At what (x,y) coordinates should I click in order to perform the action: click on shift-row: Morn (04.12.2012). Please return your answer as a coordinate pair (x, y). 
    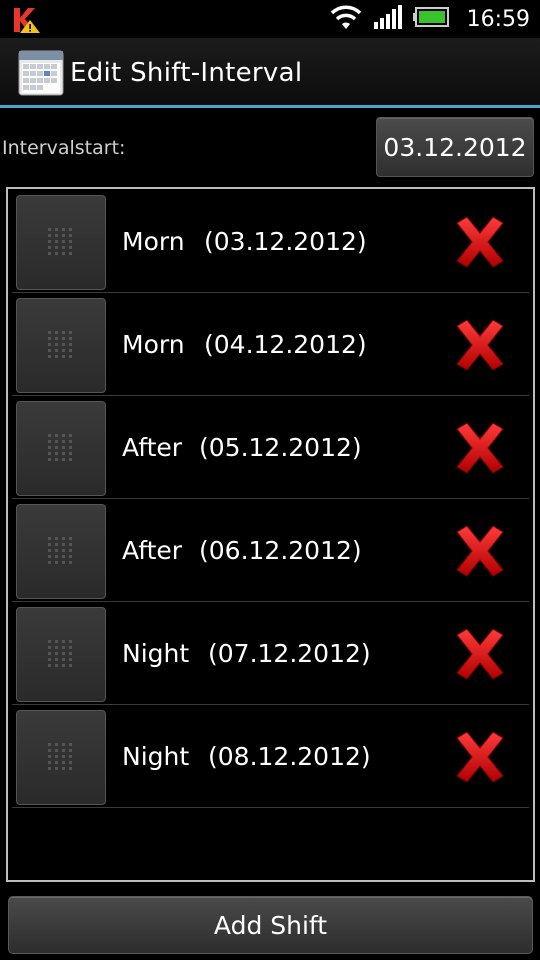
    Looking at the image, I should click on (270, 345).